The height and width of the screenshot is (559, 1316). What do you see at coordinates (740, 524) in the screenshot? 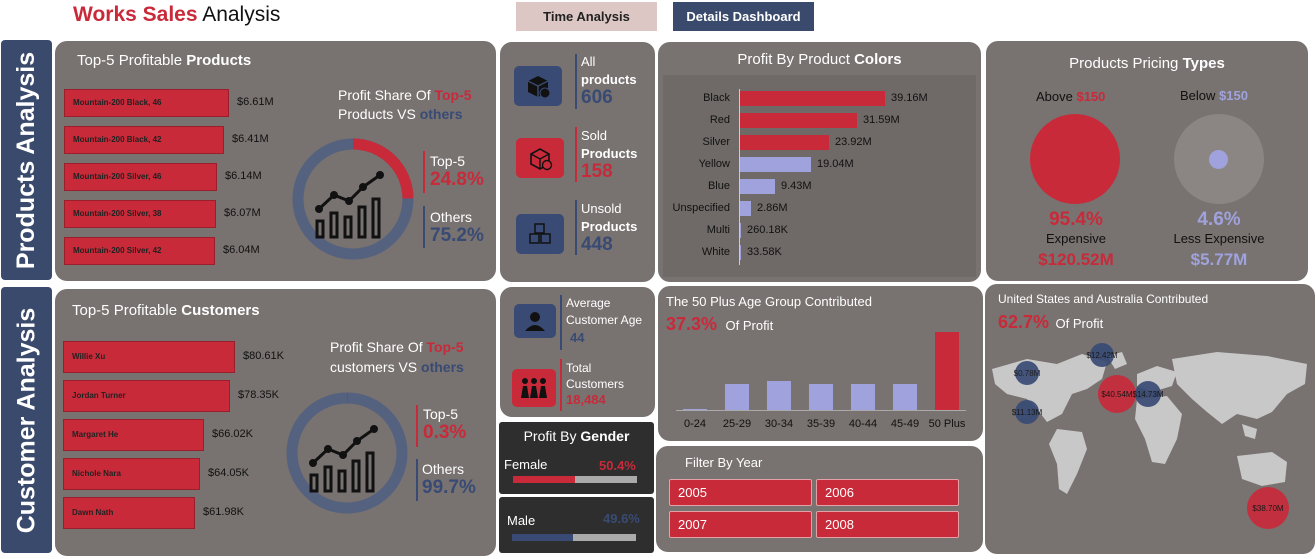
I see `year-2007-button: 2007` at bounding box center [740, 524].